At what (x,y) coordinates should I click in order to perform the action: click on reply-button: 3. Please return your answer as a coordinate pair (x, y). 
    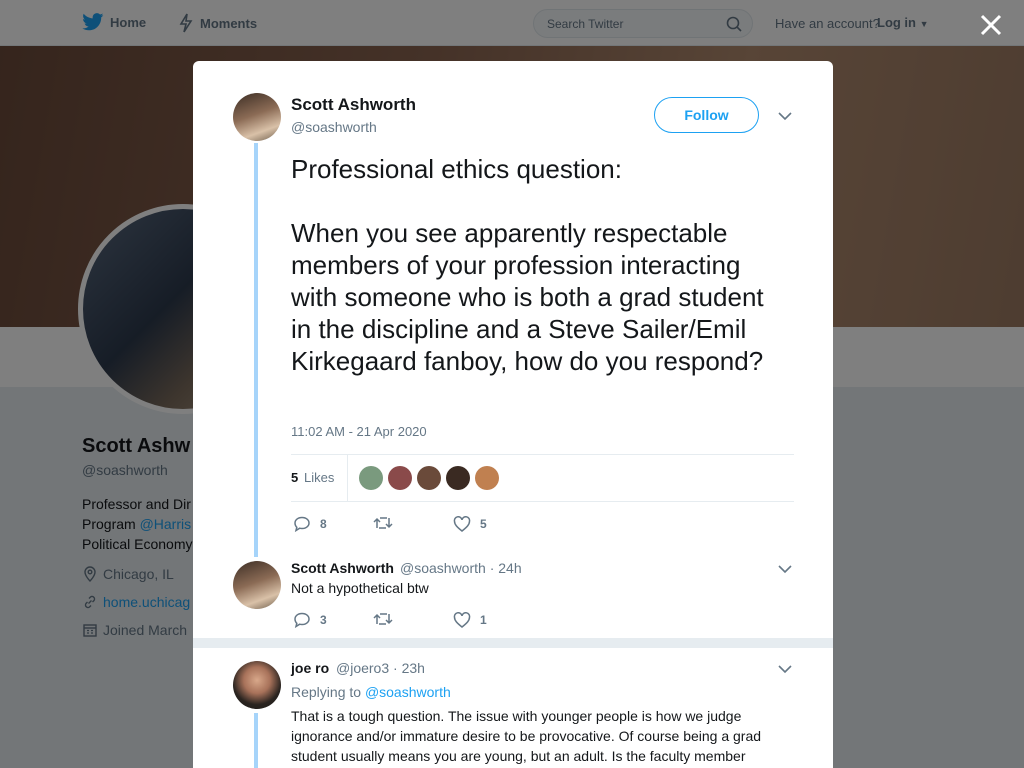
    Looking at the image, I should click on (310, 620).